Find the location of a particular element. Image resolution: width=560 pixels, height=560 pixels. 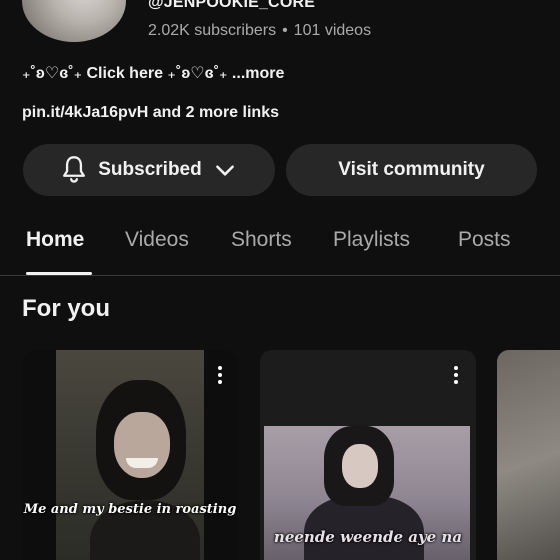

channel-links: pin.it/4kJa16pvH and 2 more links is located at coordinates (150, 113).